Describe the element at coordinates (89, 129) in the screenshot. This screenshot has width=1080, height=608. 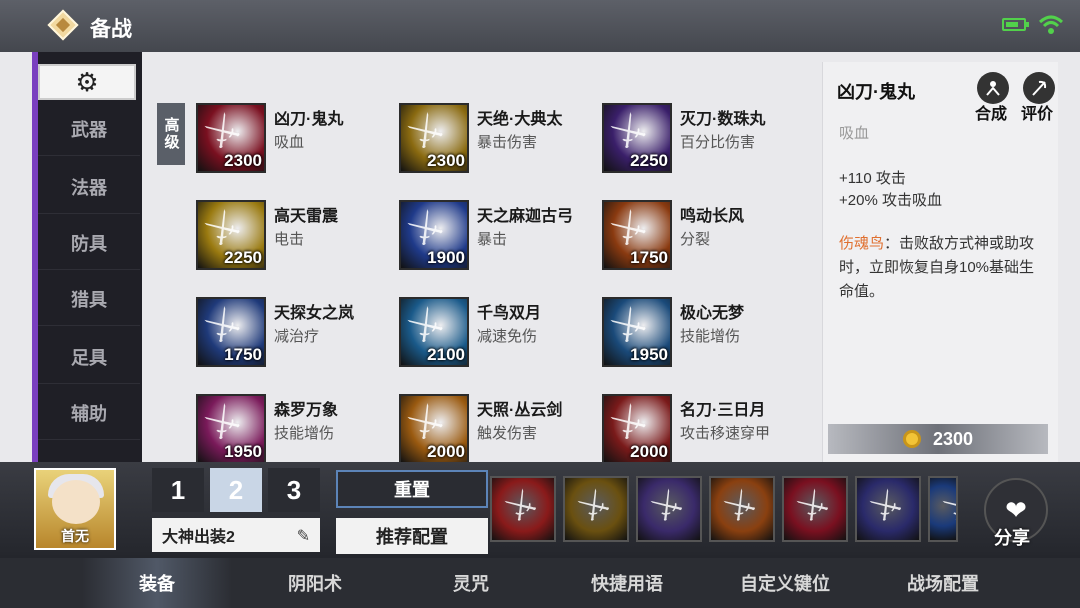
I see `sidebar-item-weapon: 武器` at that location.